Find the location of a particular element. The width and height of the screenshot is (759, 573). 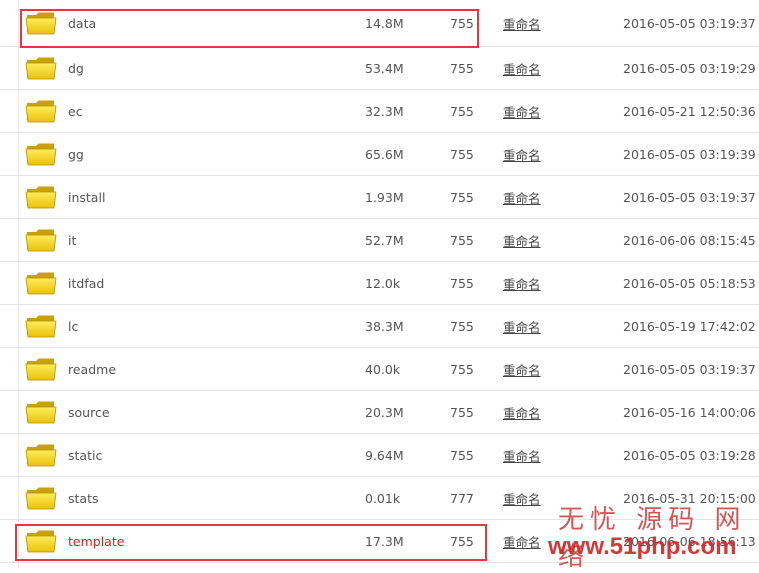

file-row: stats 0.01k 777 重命名 2016-05-31 20:15:00 is located at coordinates (379, 498).